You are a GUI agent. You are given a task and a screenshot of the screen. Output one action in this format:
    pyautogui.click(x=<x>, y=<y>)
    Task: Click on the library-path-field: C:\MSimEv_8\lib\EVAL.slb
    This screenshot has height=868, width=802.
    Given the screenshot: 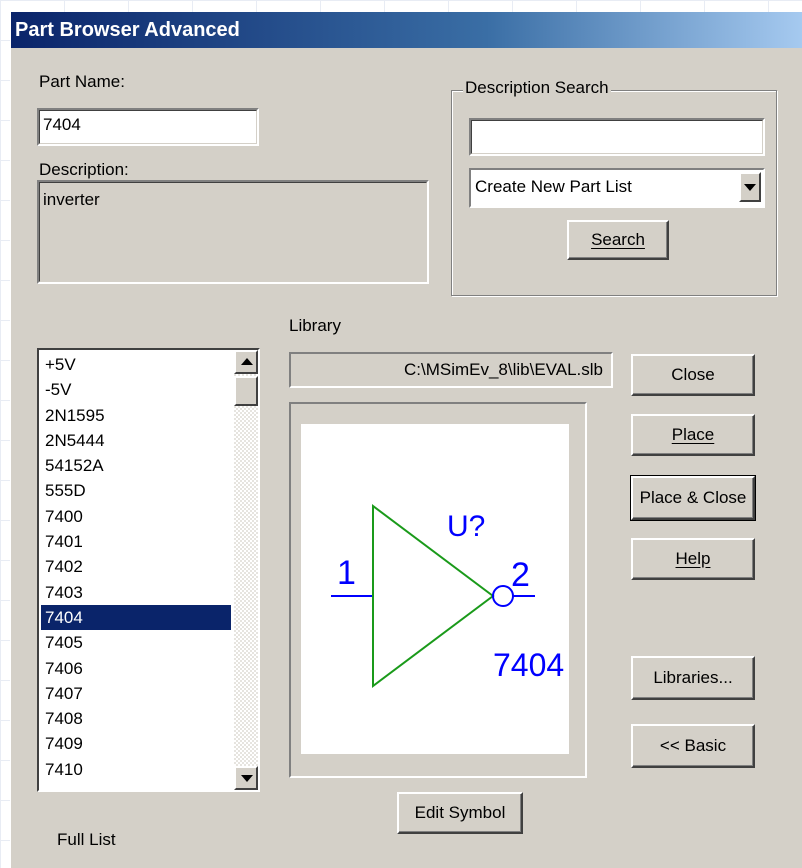 What is the action you would take?
    pyautogui.click(x=451, y=370)
    